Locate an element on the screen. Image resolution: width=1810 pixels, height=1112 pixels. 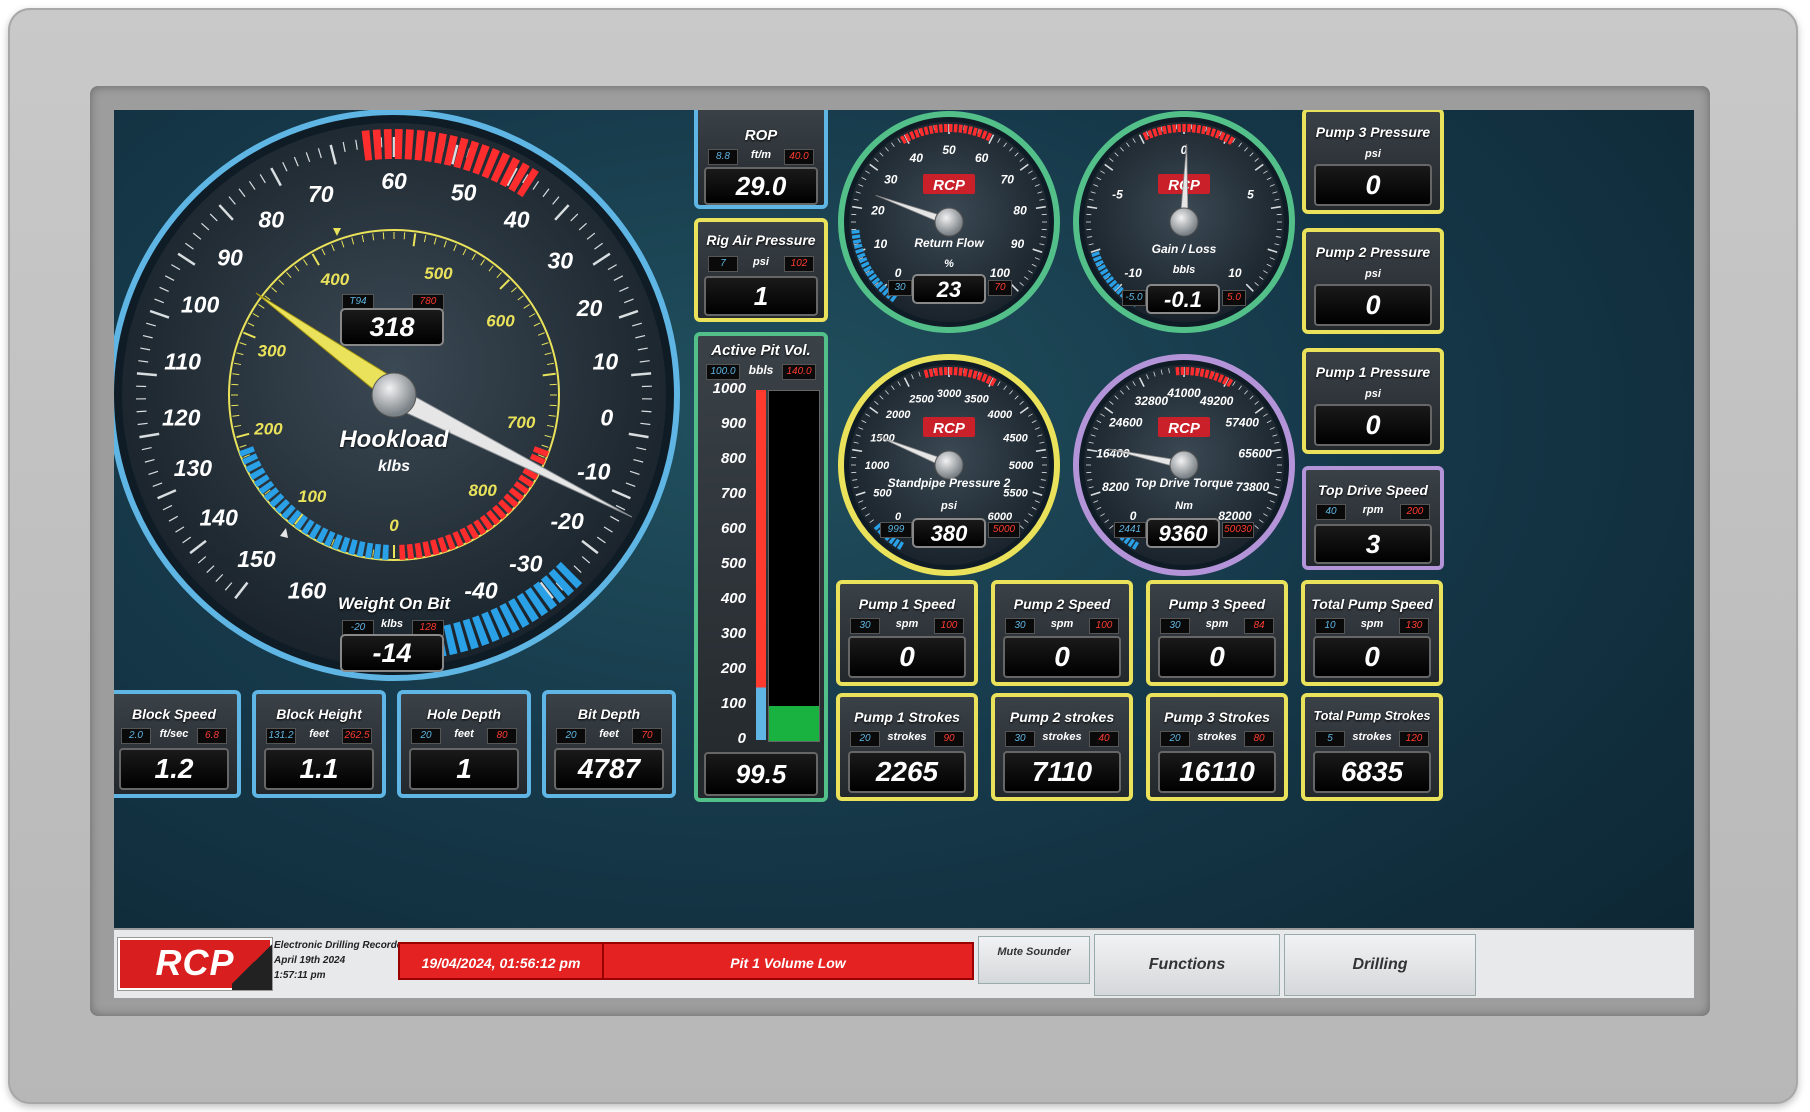
wob-units: klbs is located at coordinates (391, 624).